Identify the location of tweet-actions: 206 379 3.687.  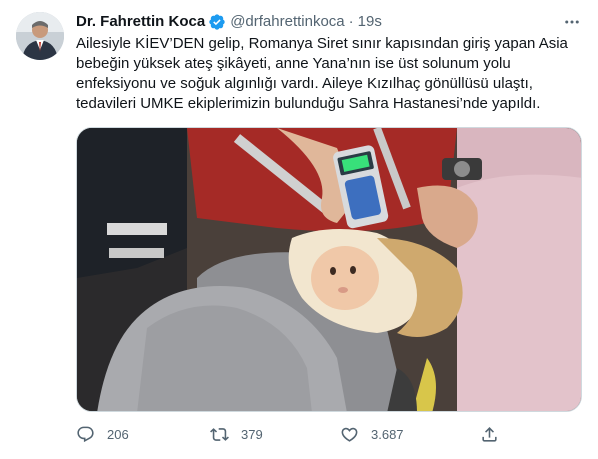
(291, 434).